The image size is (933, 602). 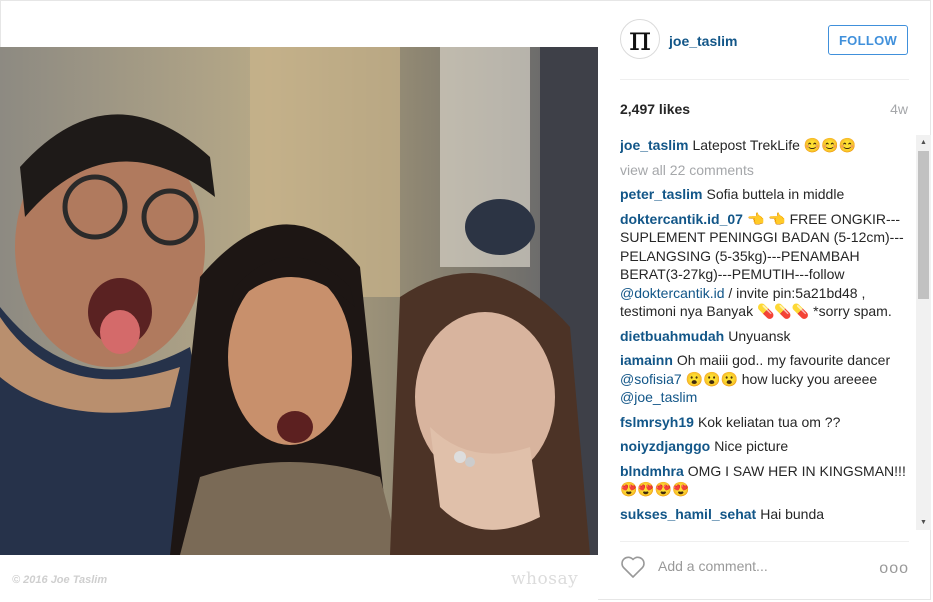 I want to click on comment-item: blndmhra OMG I SAW HER IN KINGSMAN!!!😍😍😍😍, so click(x=764, y=480).